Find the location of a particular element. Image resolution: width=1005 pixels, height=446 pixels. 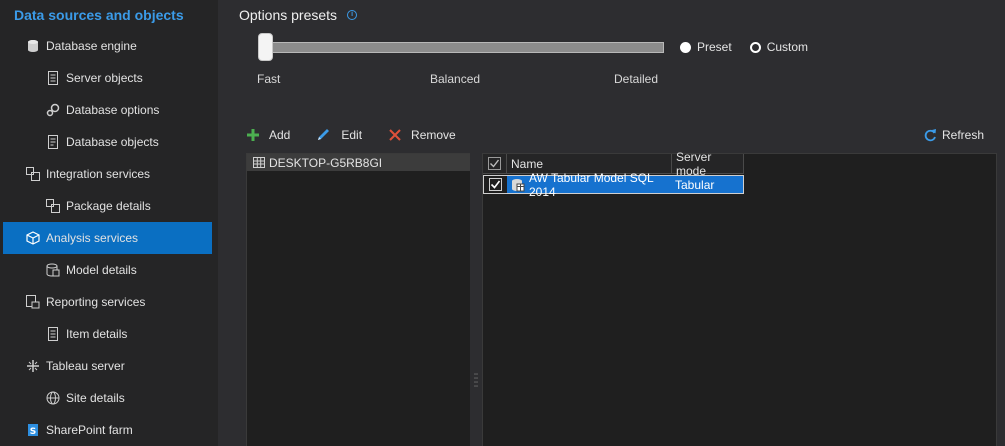

sidebar-item-server-objects: Server objects is located at coordinates (107, 78).